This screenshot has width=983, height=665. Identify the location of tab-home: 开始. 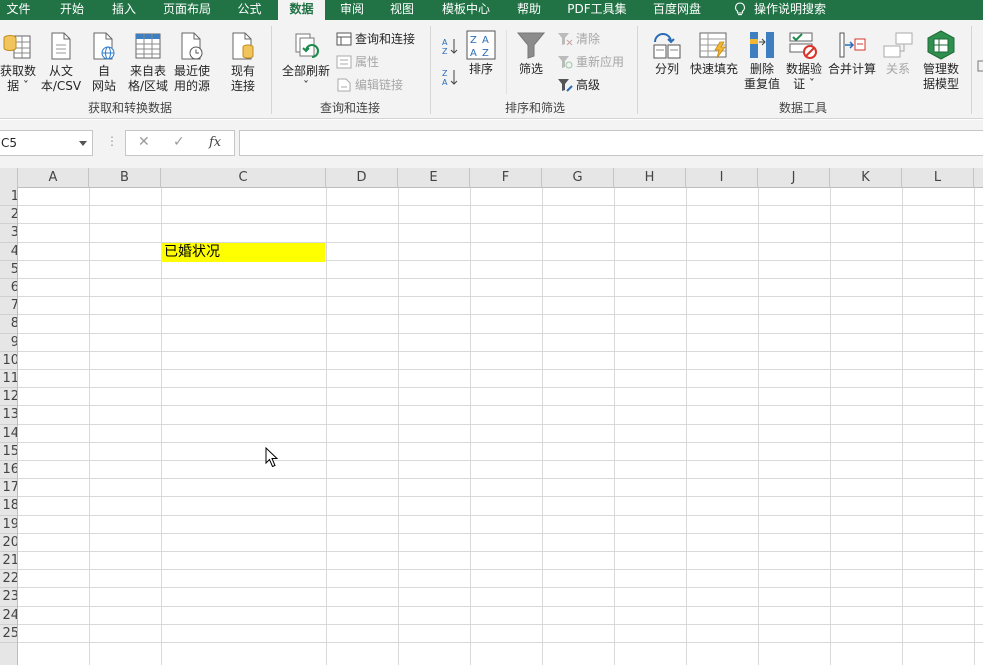
(72, 10).